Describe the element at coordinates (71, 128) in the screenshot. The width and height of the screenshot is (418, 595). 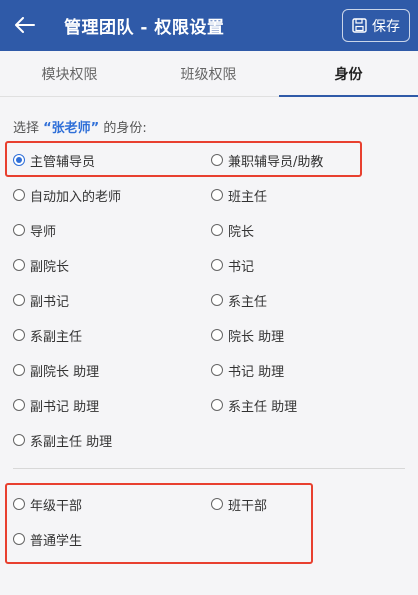
I see `teacher-name: “张老师”` at that location.